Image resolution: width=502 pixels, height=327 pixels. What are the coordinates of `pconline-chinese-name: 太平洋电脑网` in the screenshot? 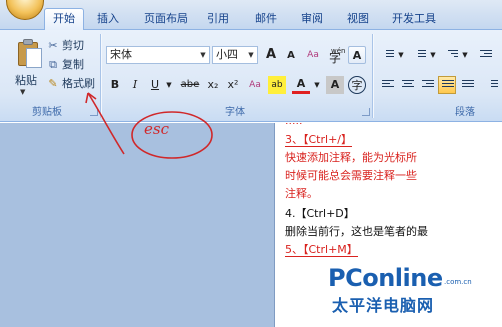 It's located at (383, 305).